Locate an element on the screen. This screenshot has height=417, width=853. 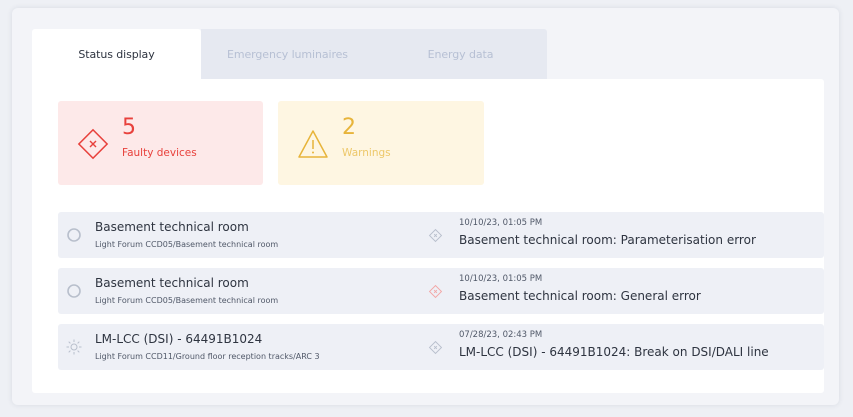
tab-status-display: Status display is located at coordinates (116, 54).